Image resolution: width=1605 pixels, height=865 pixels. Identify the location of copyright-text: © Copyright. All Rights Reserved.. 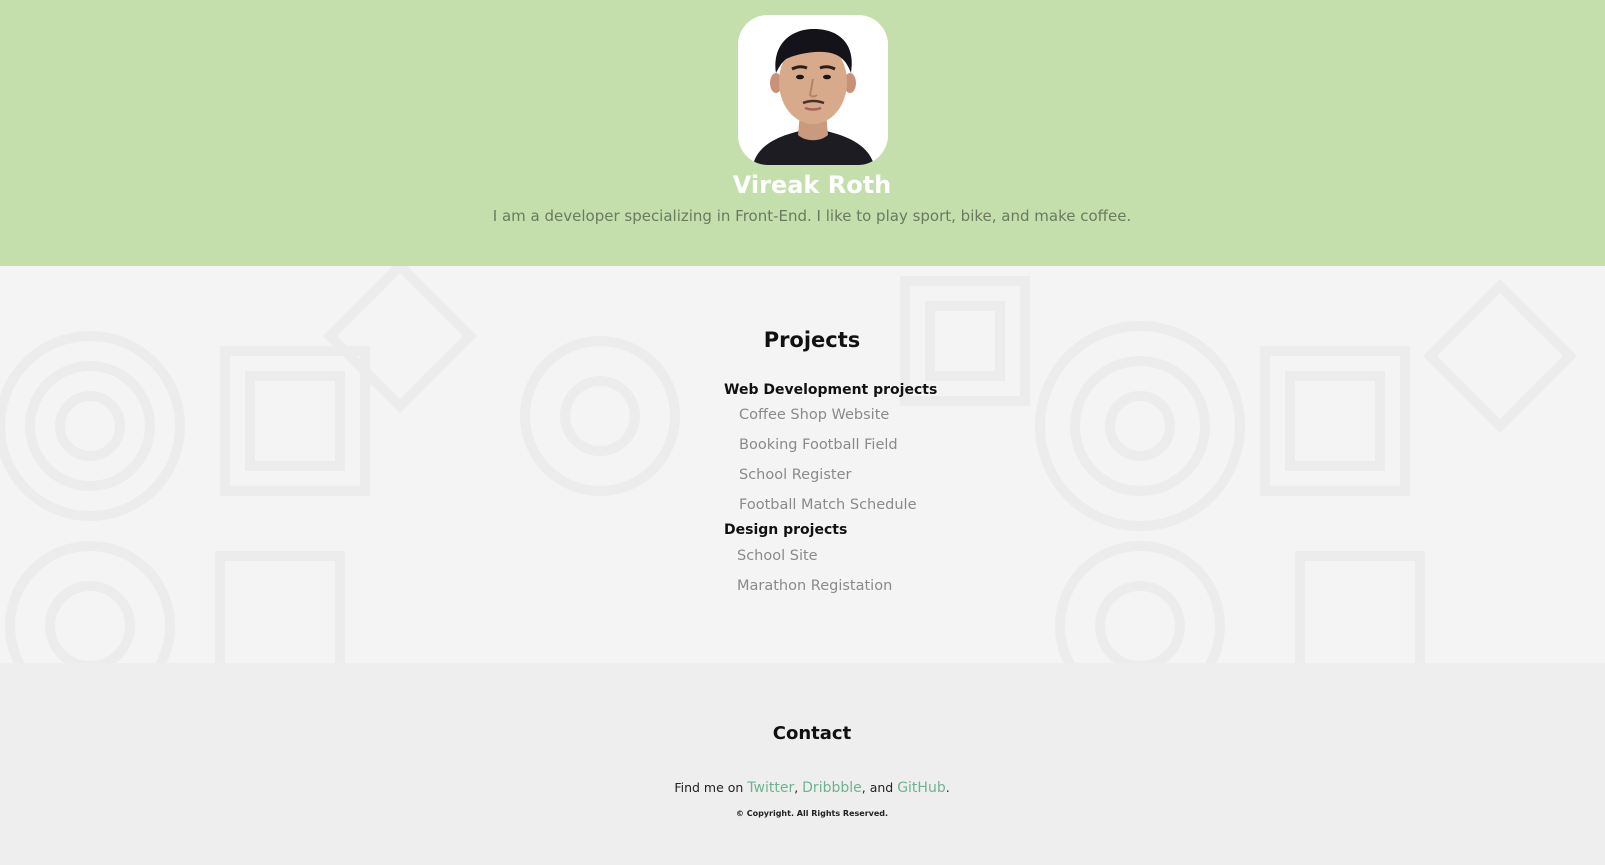
(812, 813).